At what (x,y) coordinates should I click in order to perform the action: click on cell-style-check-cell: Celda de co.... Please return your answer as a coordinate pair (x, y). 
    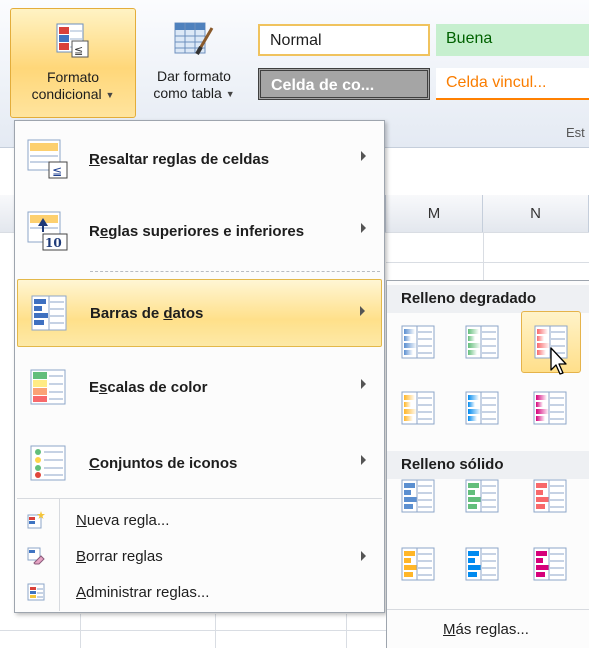
    Looking at the image, I should click on (344, 84).